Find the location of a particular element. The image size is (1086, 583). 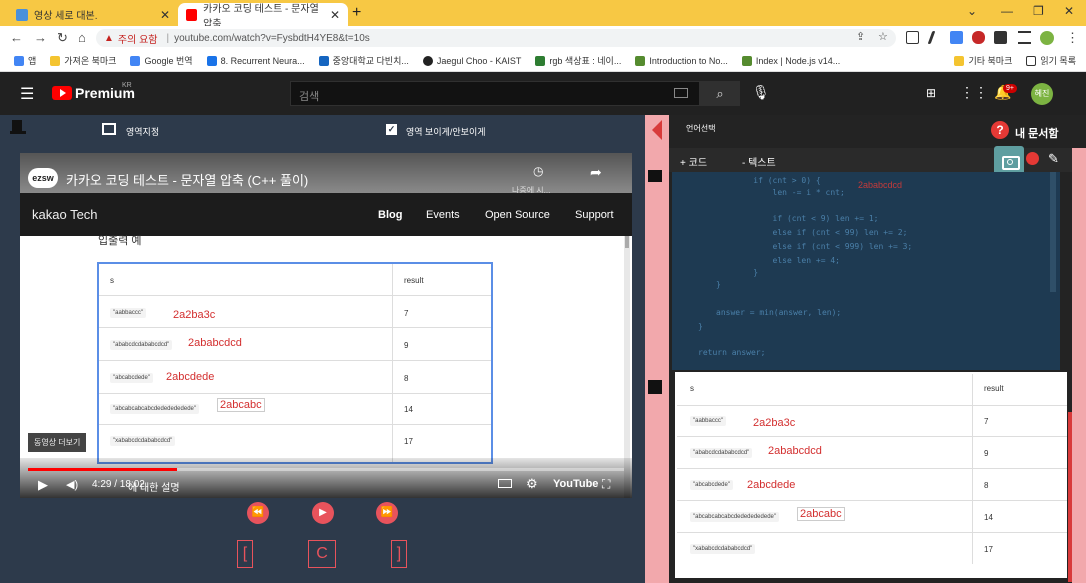

table-cell-s: "xababcdcdababcdcd" is located at coordinates (143, 441).